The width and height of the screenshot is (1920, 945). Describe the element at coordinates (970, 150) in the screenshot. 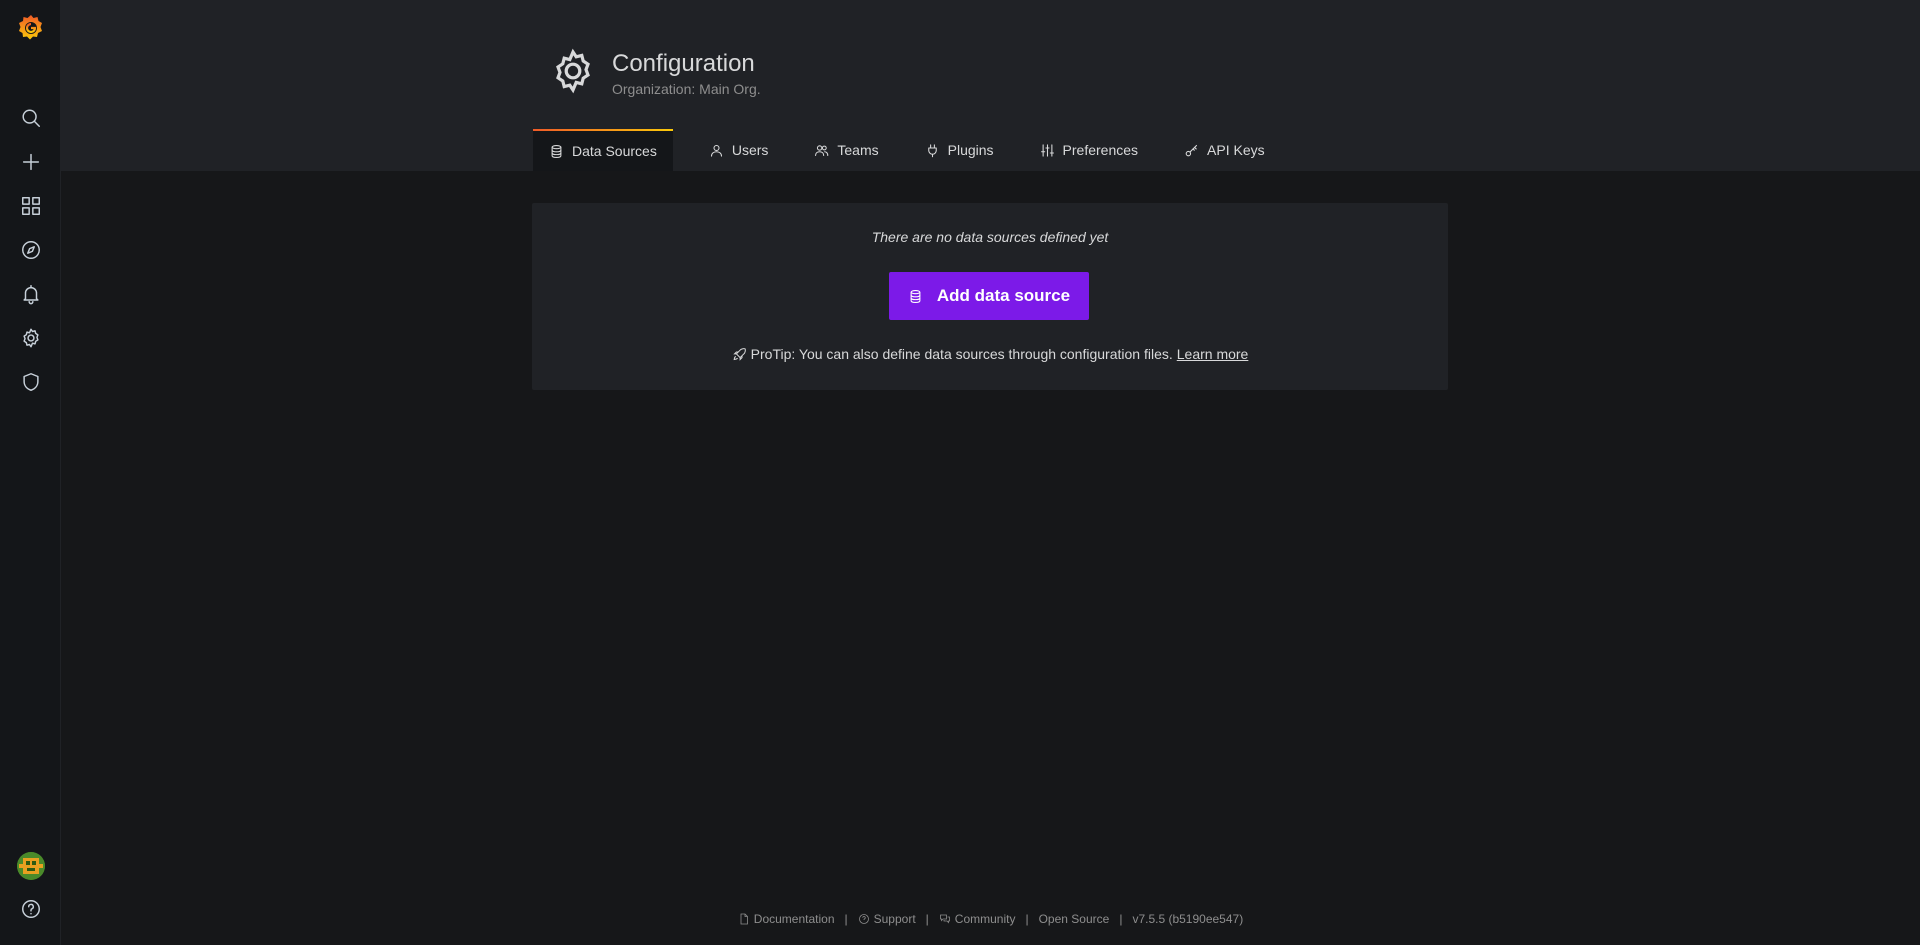

I see `tab-label: Plugins` at that location.